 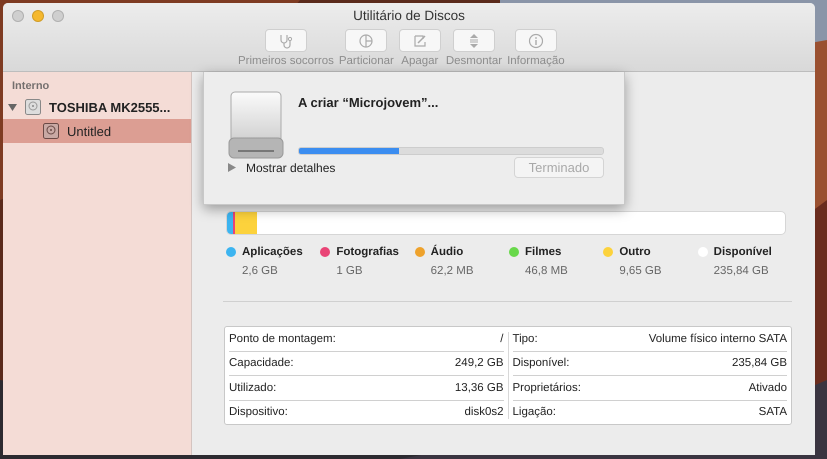 I want to click on zoom-button, so click(x=58, y=16).